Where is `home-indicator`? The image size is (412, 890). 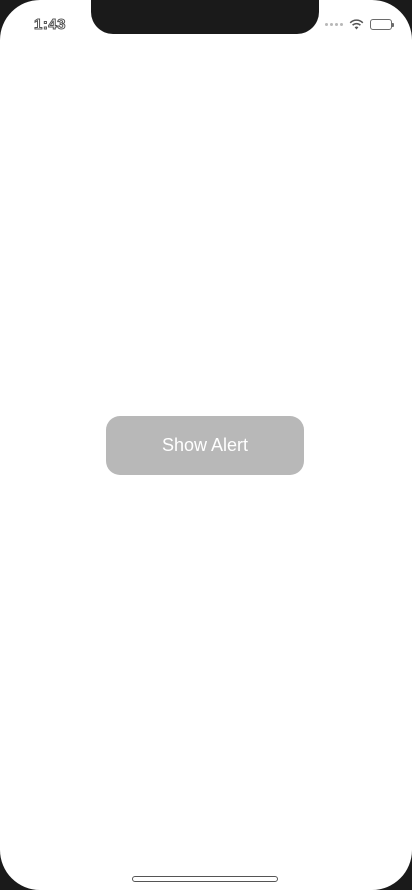 home-indicator is located at coordinates (205, 879).